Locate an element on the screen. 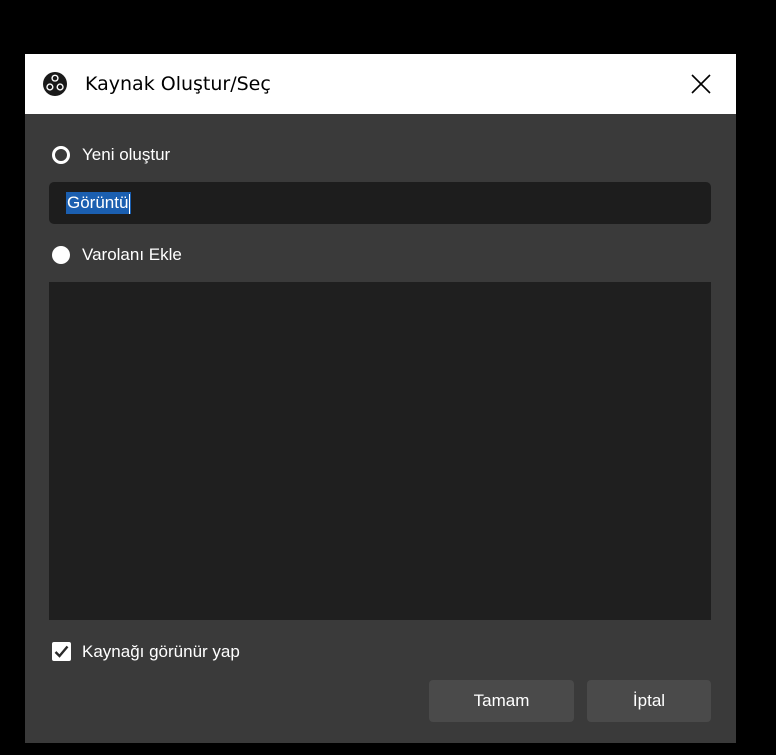  create-new-label: Yeni oluştur is located at coordinates (126, 154).